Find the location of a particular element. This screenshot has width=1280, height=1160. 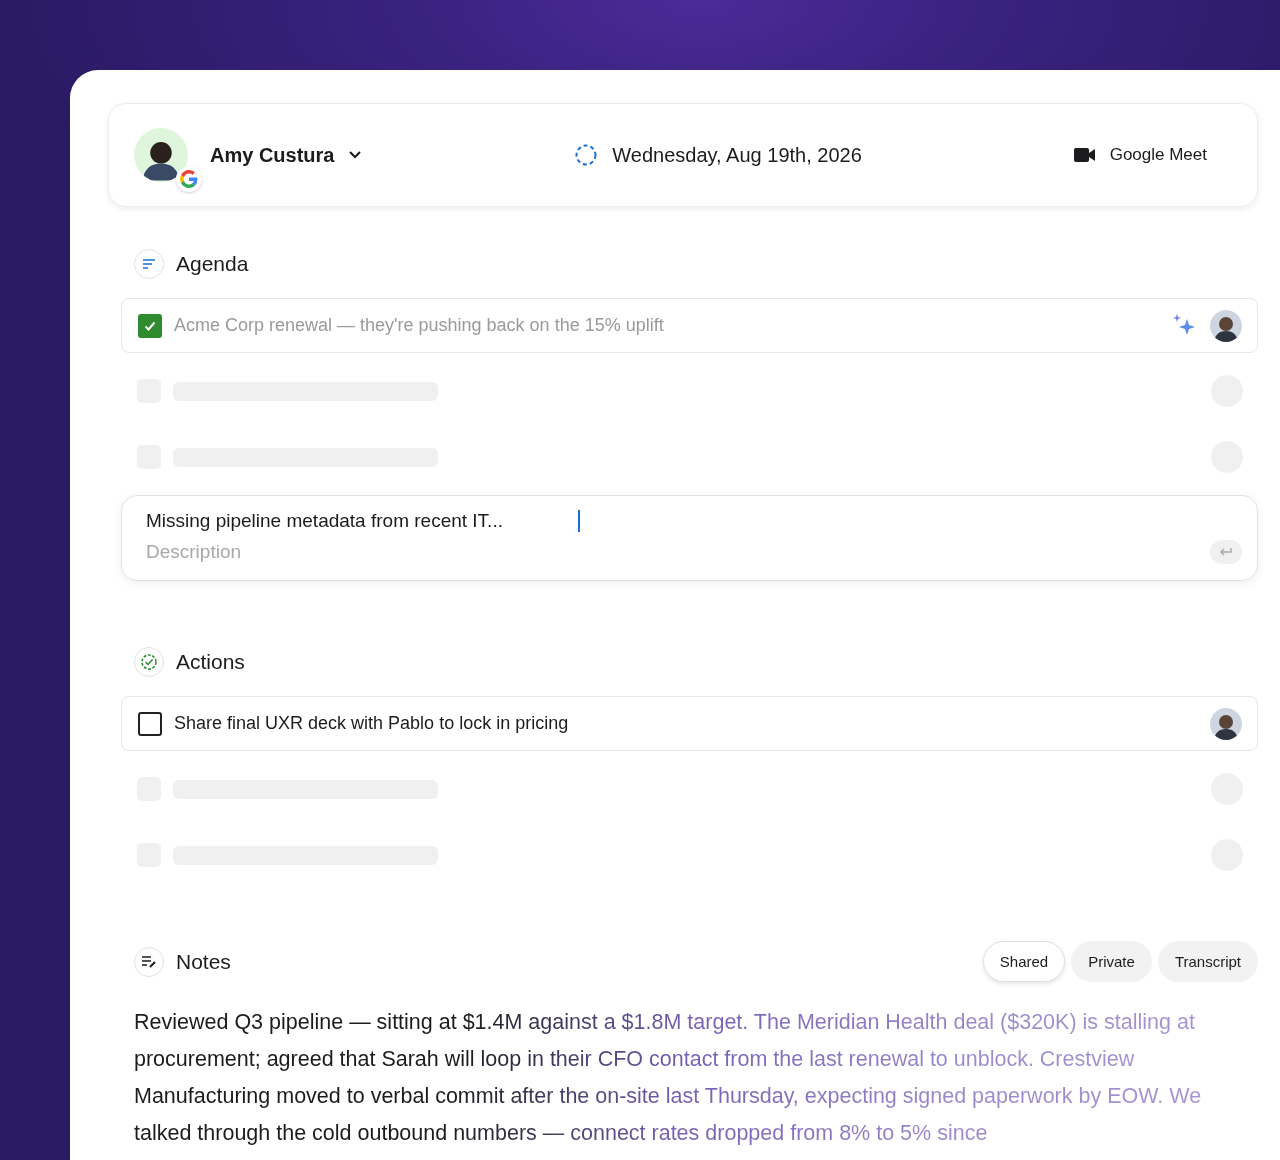

notes-tab: Shared is located at coordinates (1024, 961).